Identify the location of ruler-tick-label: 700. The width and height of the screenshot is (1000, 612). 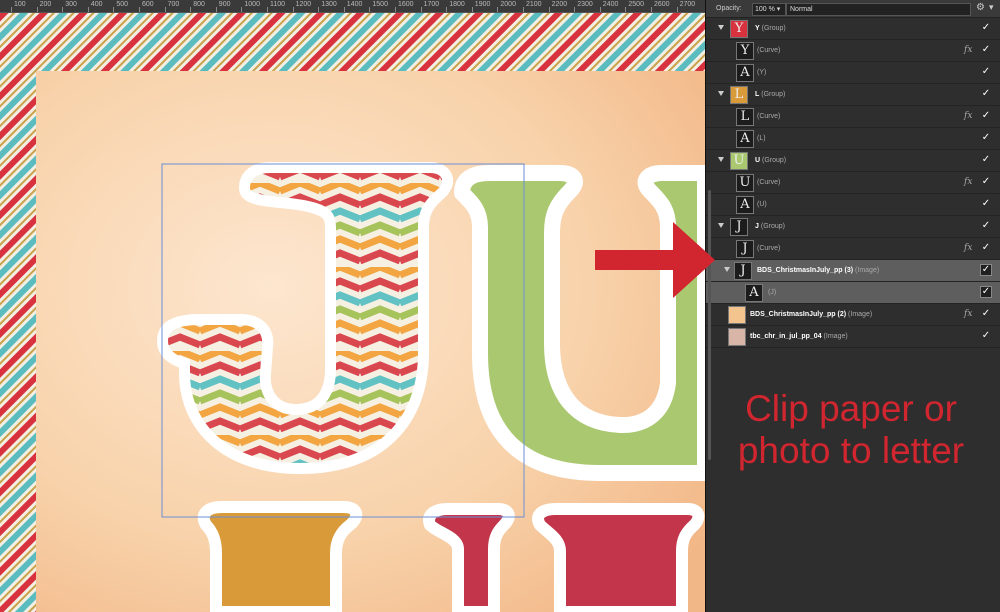
(173, 4).